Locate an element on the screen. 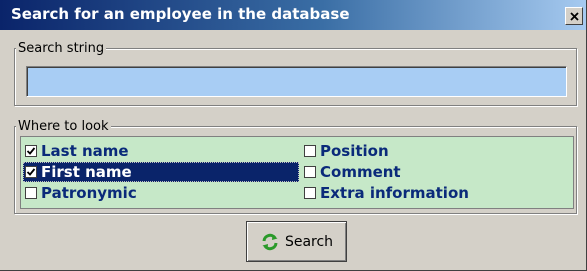 The height and width of the screenshot is (271, 587). close-icon is located at coordinates (574, 16).